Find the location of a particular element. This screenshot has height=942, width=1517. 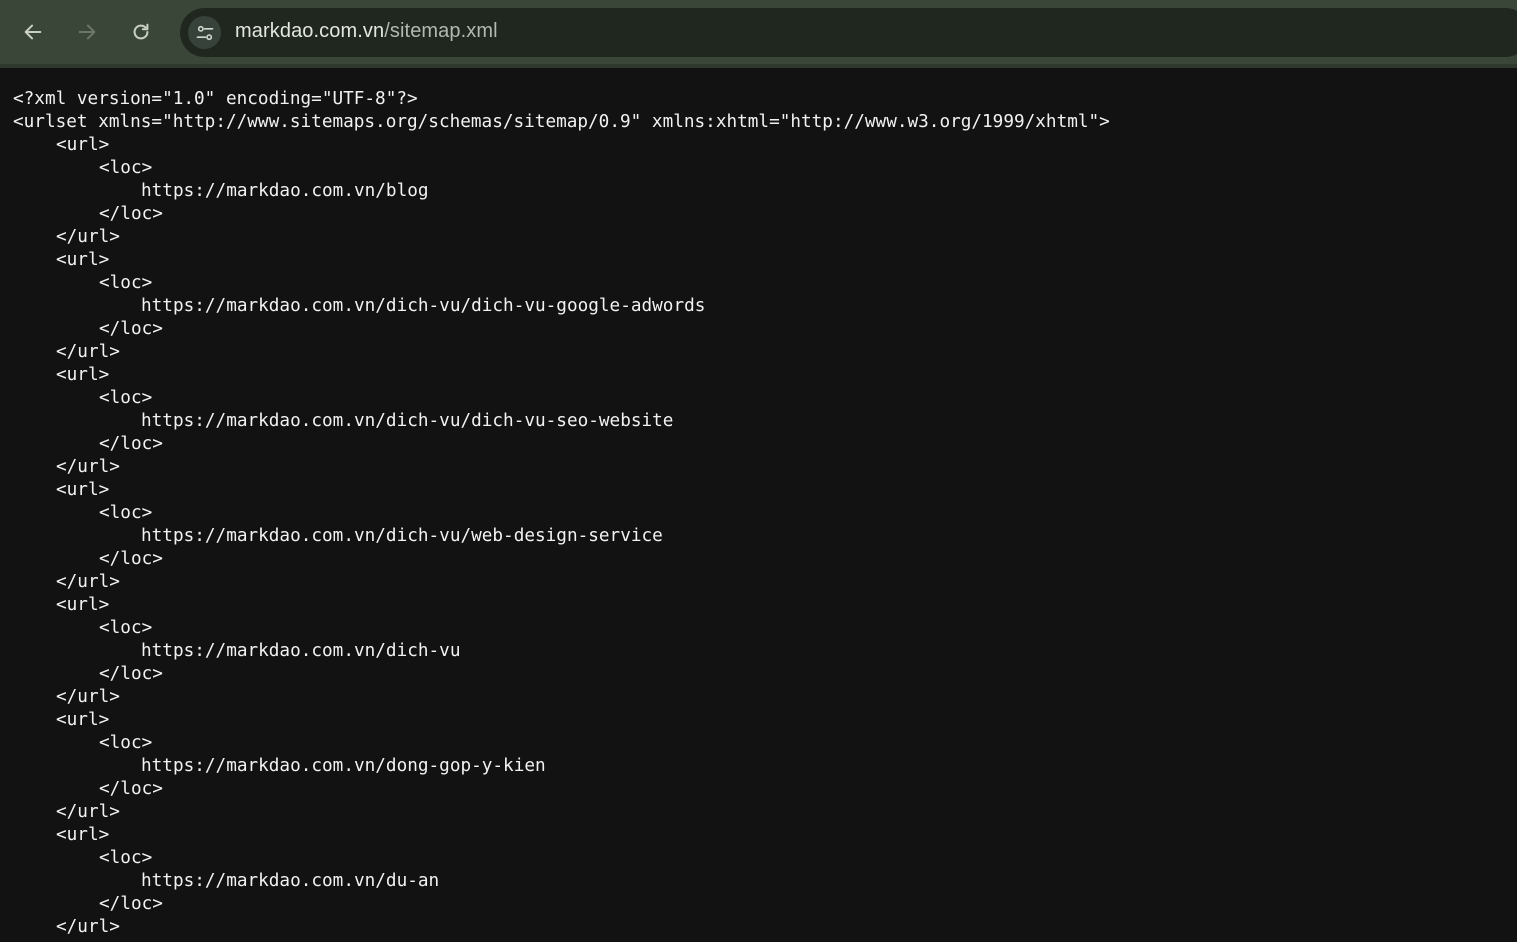

loc-value: https://markdao.com.vn/dong-gop-y-kien is located at coordinates (343, 766).